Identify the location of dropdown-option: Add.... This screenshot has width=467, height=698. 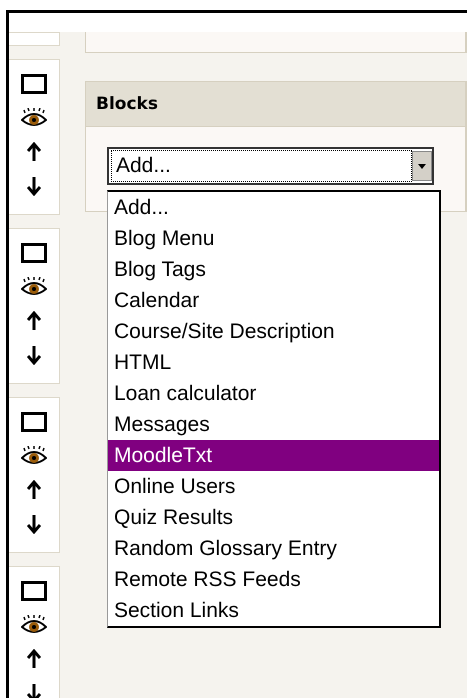
(273, 207).